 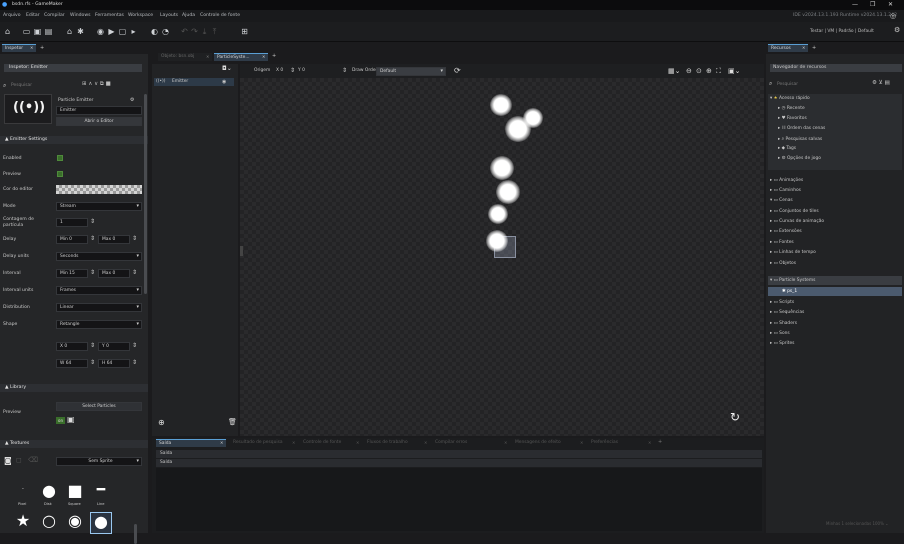 What do you see at coordinates (99, 406) in the screenshot?
I see `select-particles-button: Select Particles` at bounding box center [99, 406].